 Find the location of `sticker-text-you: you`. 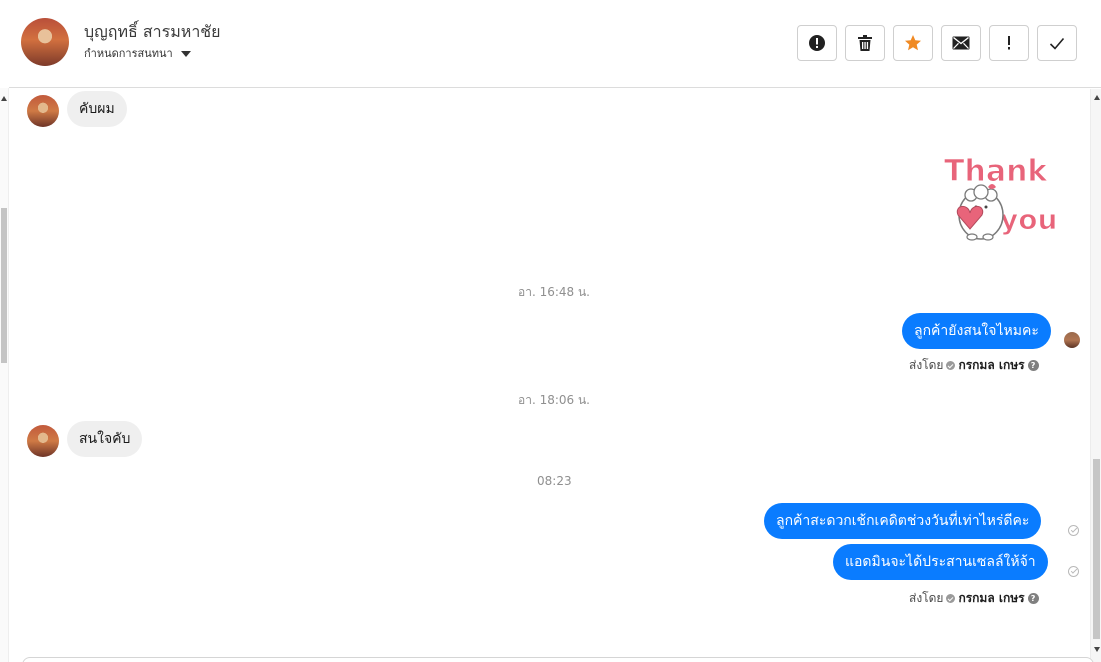

sticker-text-you: you is located at coordinates (1028, 219).